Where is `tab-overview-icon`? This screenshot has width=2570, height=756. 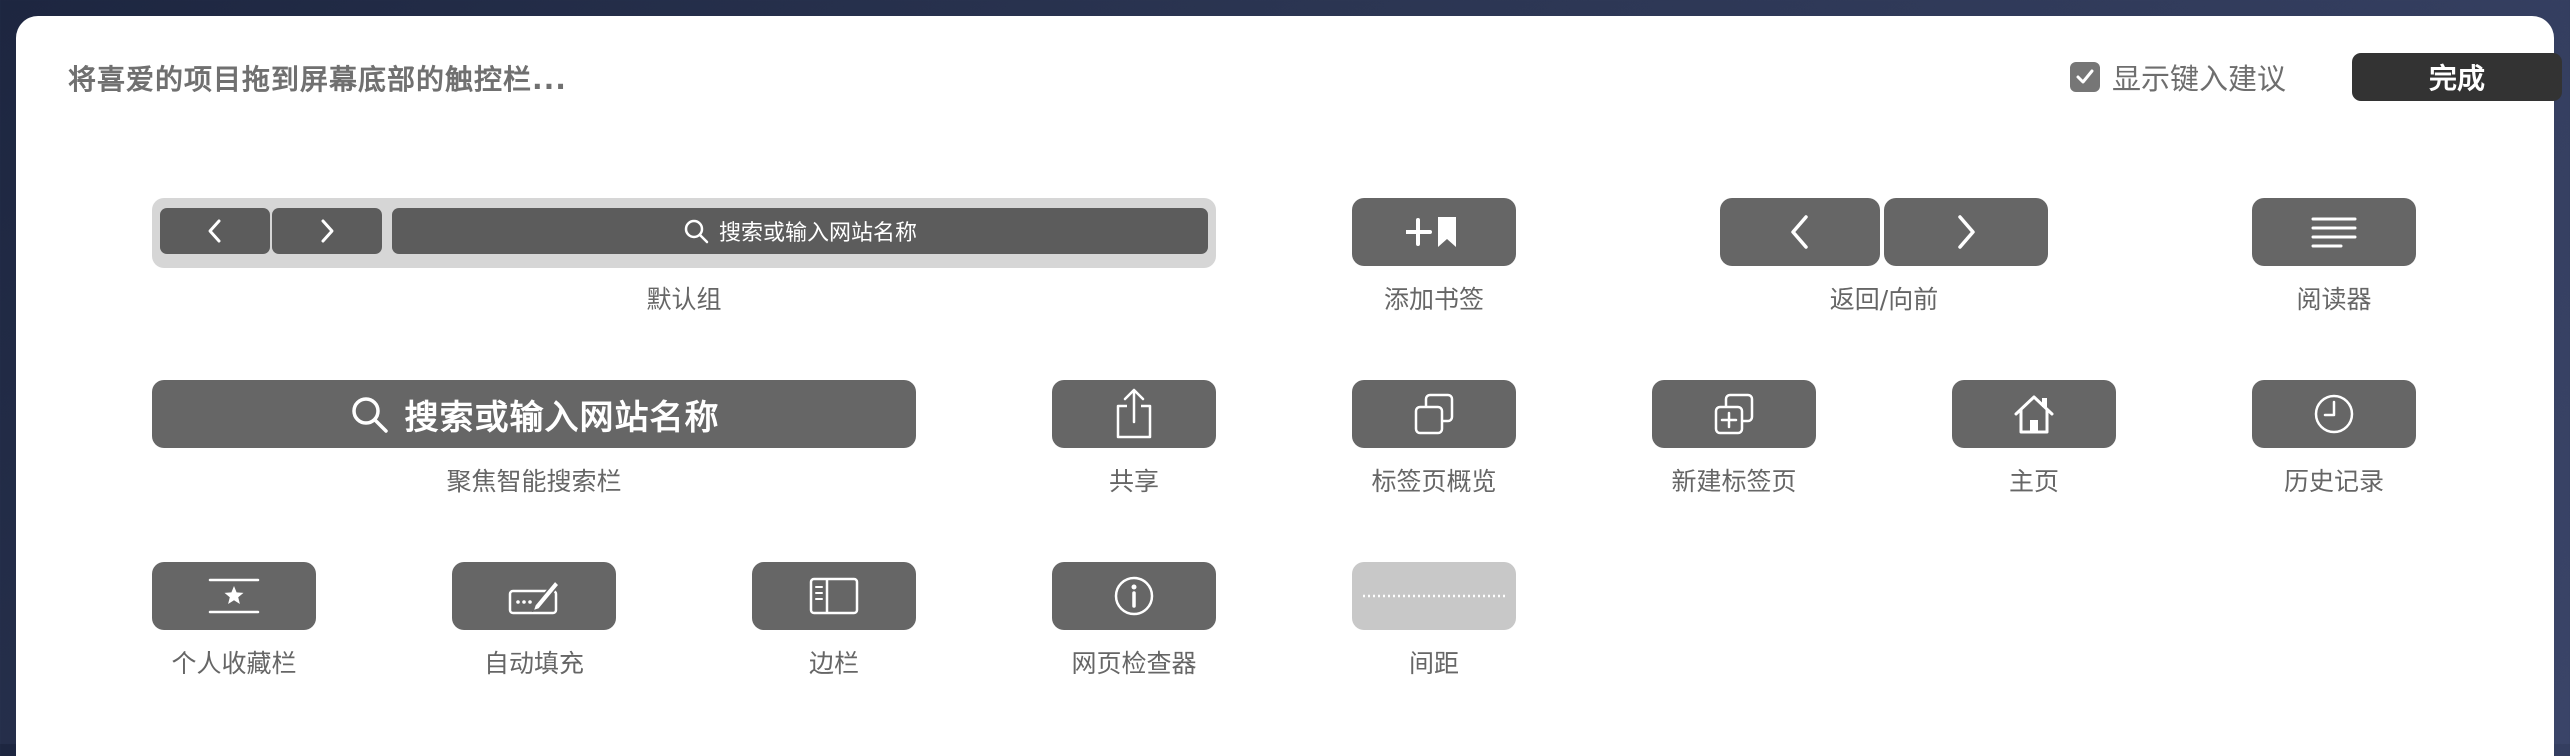
tab-overview-icon is located at coordinates (1434, 414).